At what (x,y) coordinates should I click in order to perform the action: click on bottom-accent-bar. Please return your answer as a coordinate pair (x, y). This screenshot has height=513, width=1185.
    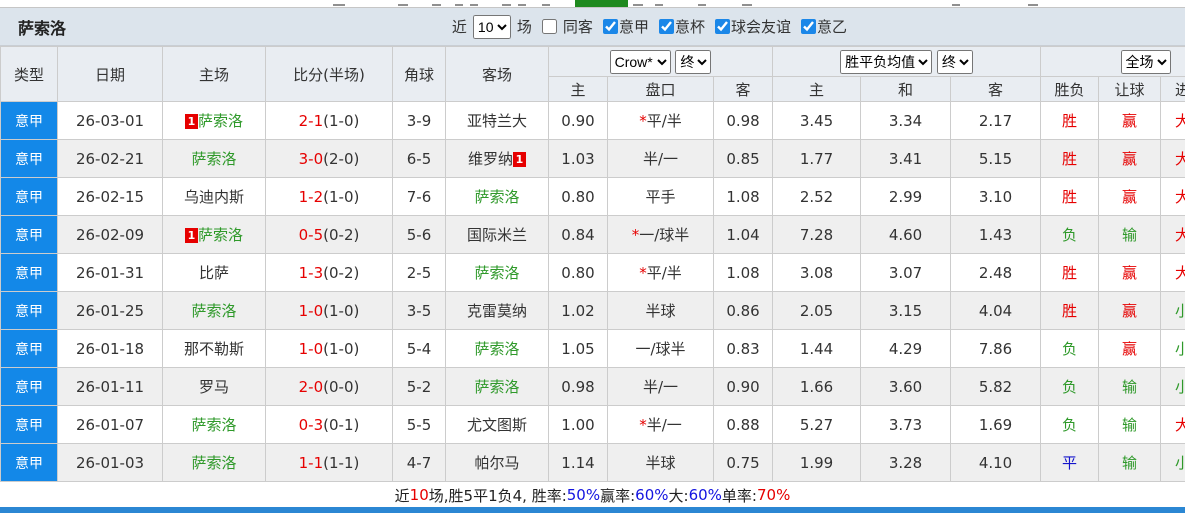
    Looking at the image, I should click on (592, 510).